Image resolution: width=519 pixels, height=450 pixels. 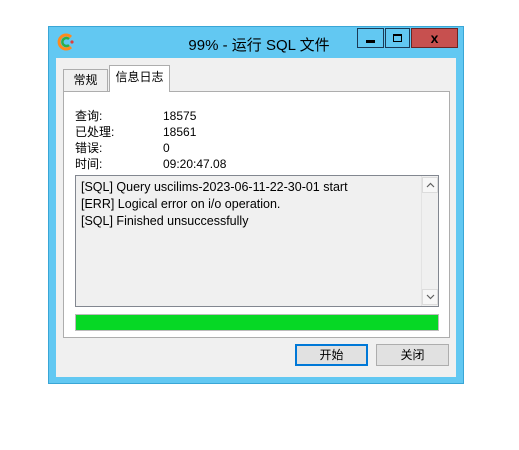 I want to click on time-label: 时间:, so click(x=89, y=164).